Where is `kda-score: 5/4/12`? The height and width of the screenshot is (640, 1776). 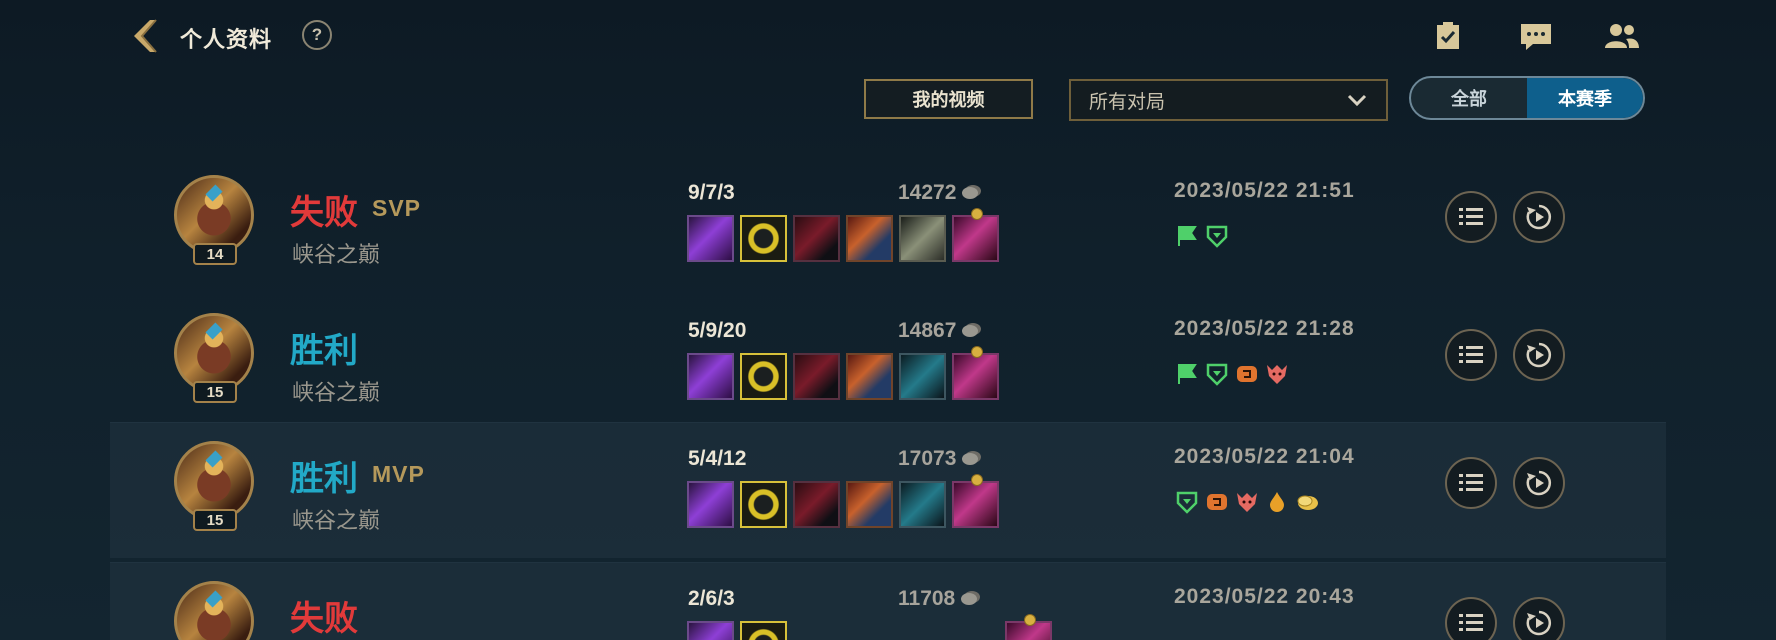
kda-score: 5/4/12 is located at coordinates (717, 458).